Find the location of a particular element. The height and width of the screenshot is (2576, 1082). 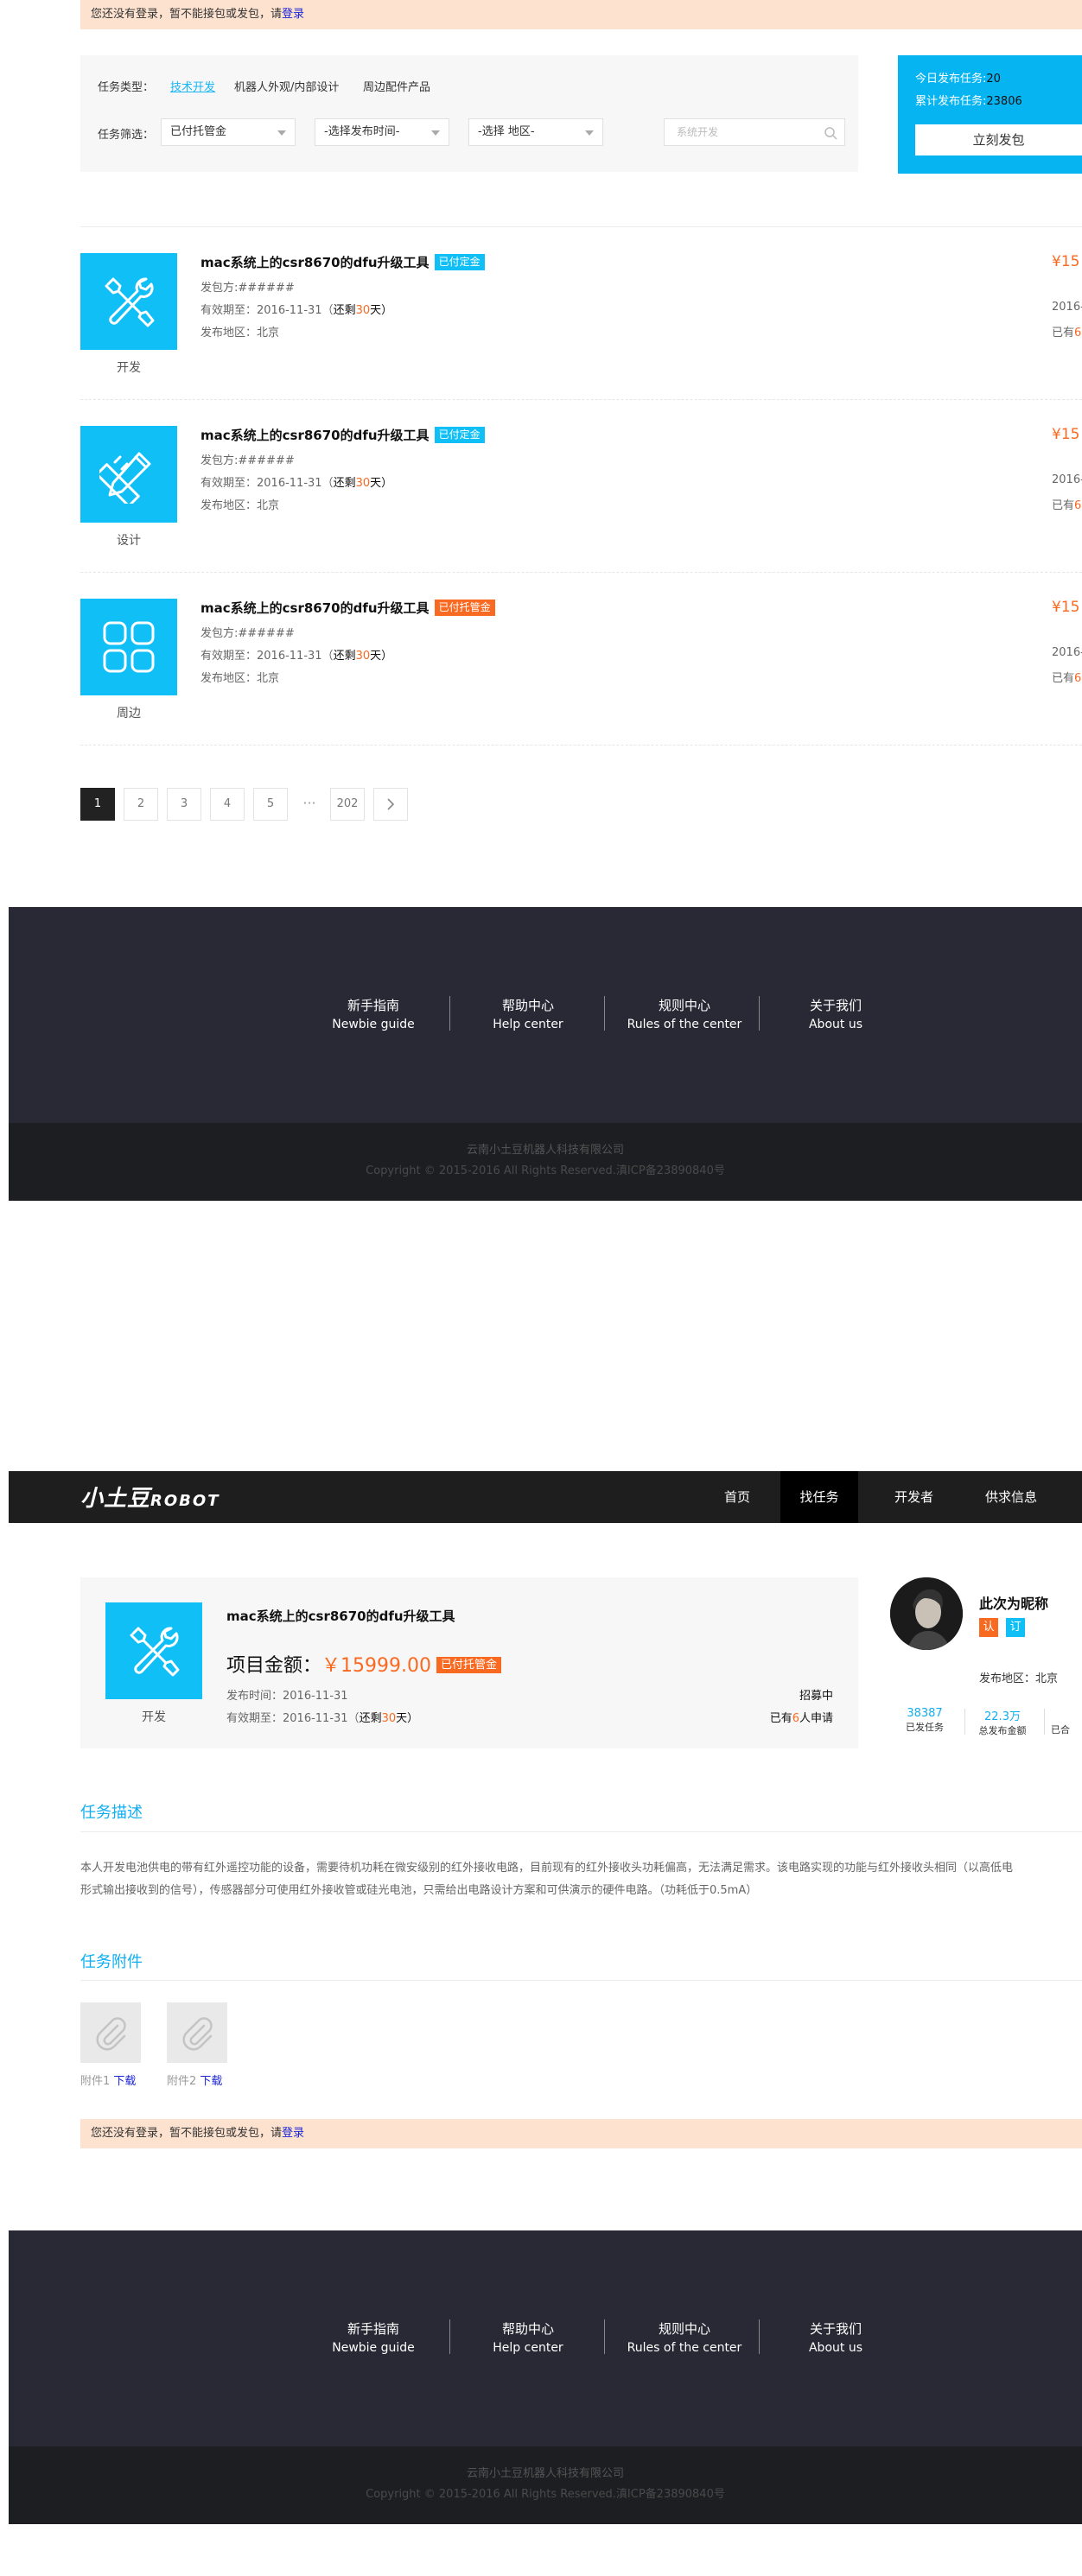

applied-suffix: 人申请 is located at coordinates (816, 1718).